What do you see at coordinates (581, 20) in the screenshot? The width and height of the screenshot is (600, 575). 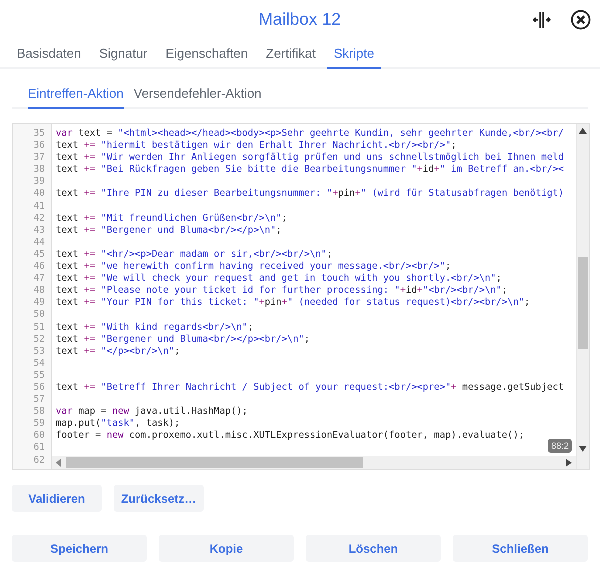 I see `close-icon` at bounding box center [581, 20].